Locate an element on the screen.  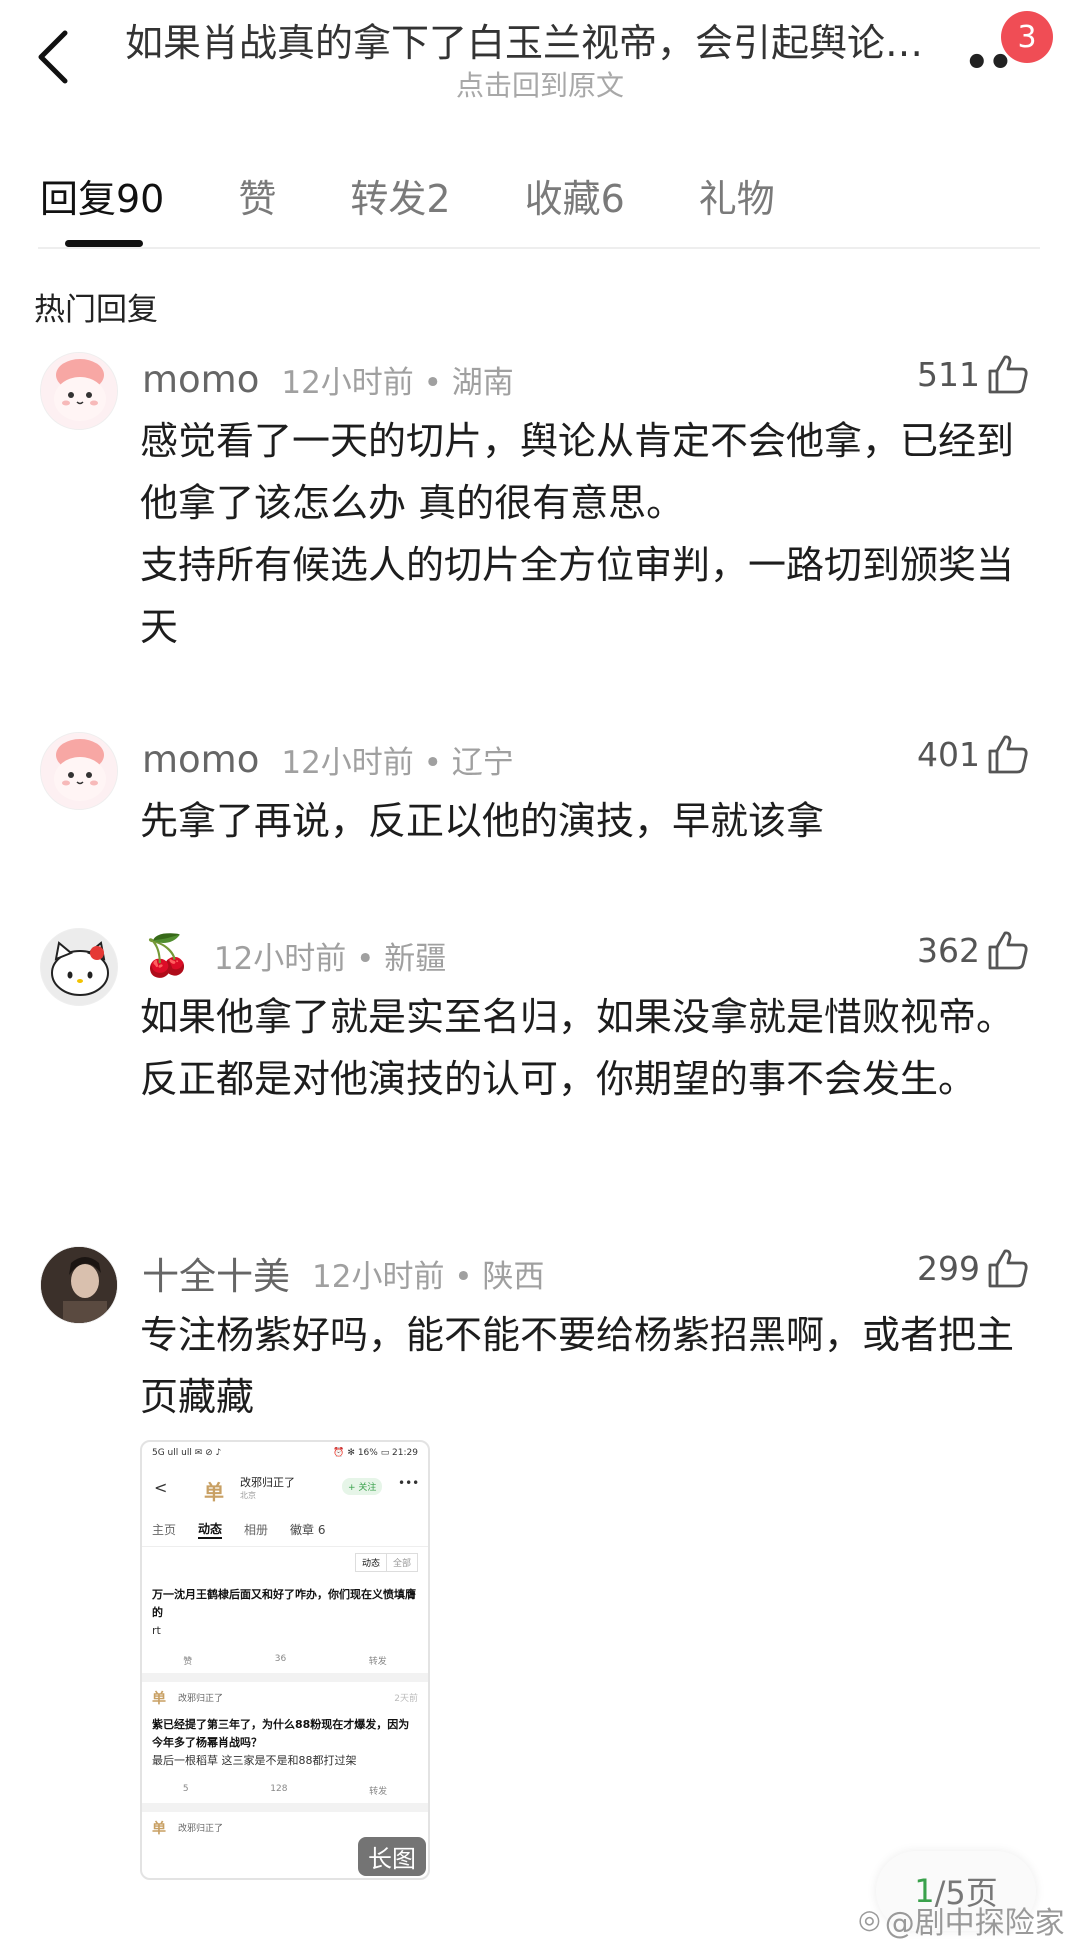
comment-text: 专注杨紫好吗，能不能不要给杨紫招黑啊，或者把主页藏藏 is located at coordinates (577, 1366).